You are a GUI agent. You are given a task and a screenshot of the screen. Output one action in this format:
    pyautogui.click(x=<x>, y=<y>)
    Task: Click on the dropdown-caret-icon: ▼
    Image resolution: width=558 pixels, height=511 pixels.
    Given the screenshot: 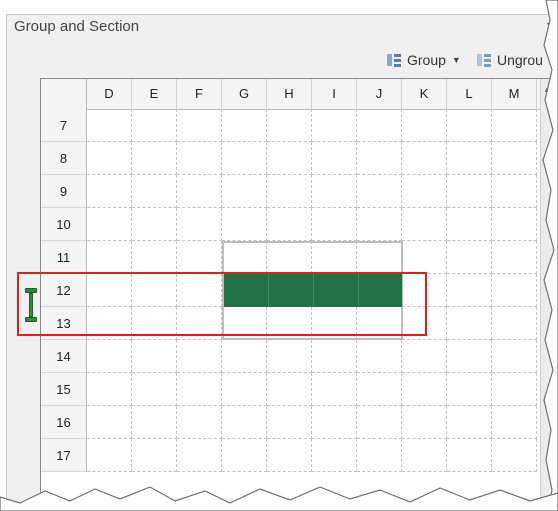 What is the action you would take?
    pyautogui.click(x=456, y=60)
    